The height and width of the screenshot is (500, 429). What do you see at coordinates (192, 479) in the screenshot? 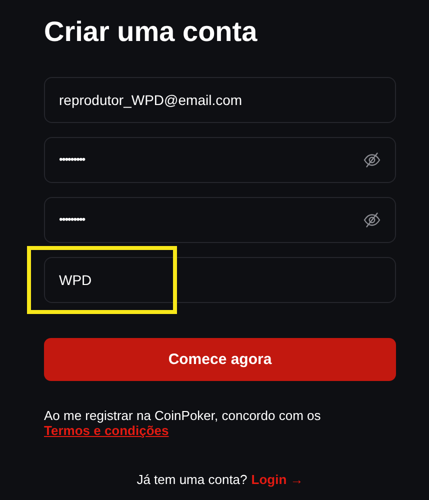
I see `login-prompt: Já tem uma conta?` at bounding box center [192, 479].